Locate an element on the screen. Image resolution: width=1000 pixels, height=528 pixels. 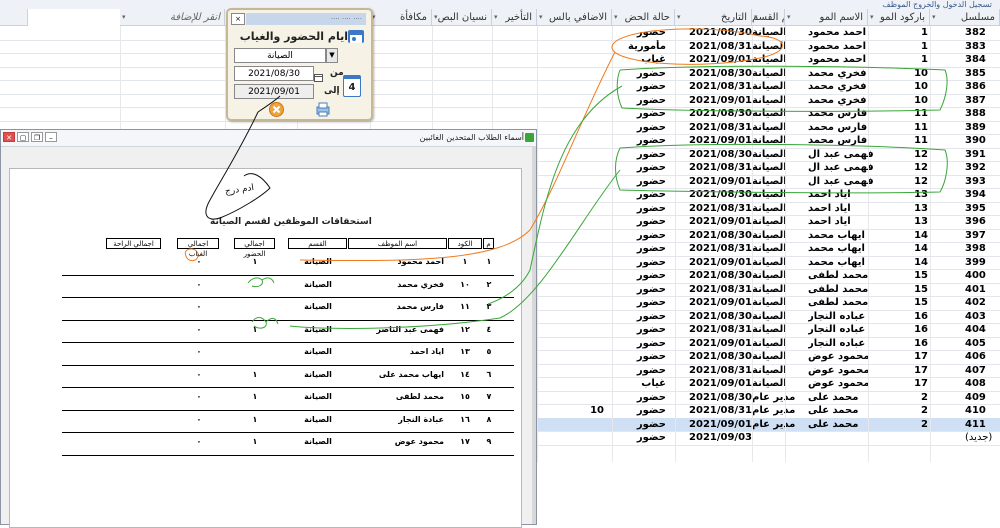
column-header-13: انقر للإضافة ▾ is located at coordinates (172, 17).